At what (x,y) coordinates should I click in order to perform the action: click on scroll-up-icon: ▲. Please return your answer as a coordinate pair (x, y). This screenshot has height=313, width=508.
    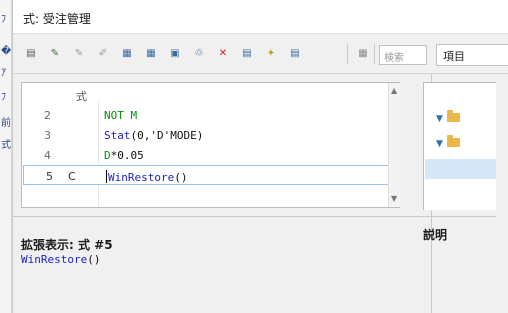
    Looking at the image, I should click on (394, 90).